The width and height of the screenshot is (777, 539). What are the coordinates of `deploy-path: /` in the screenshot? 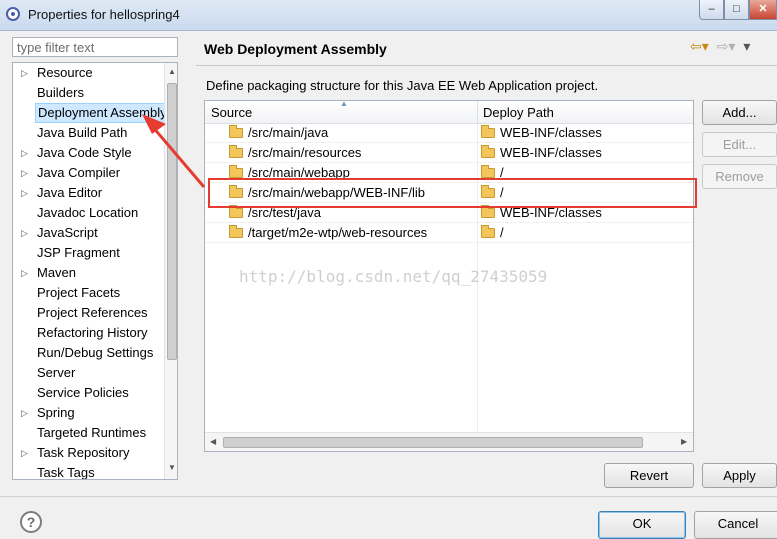 It's located at (502, 172).